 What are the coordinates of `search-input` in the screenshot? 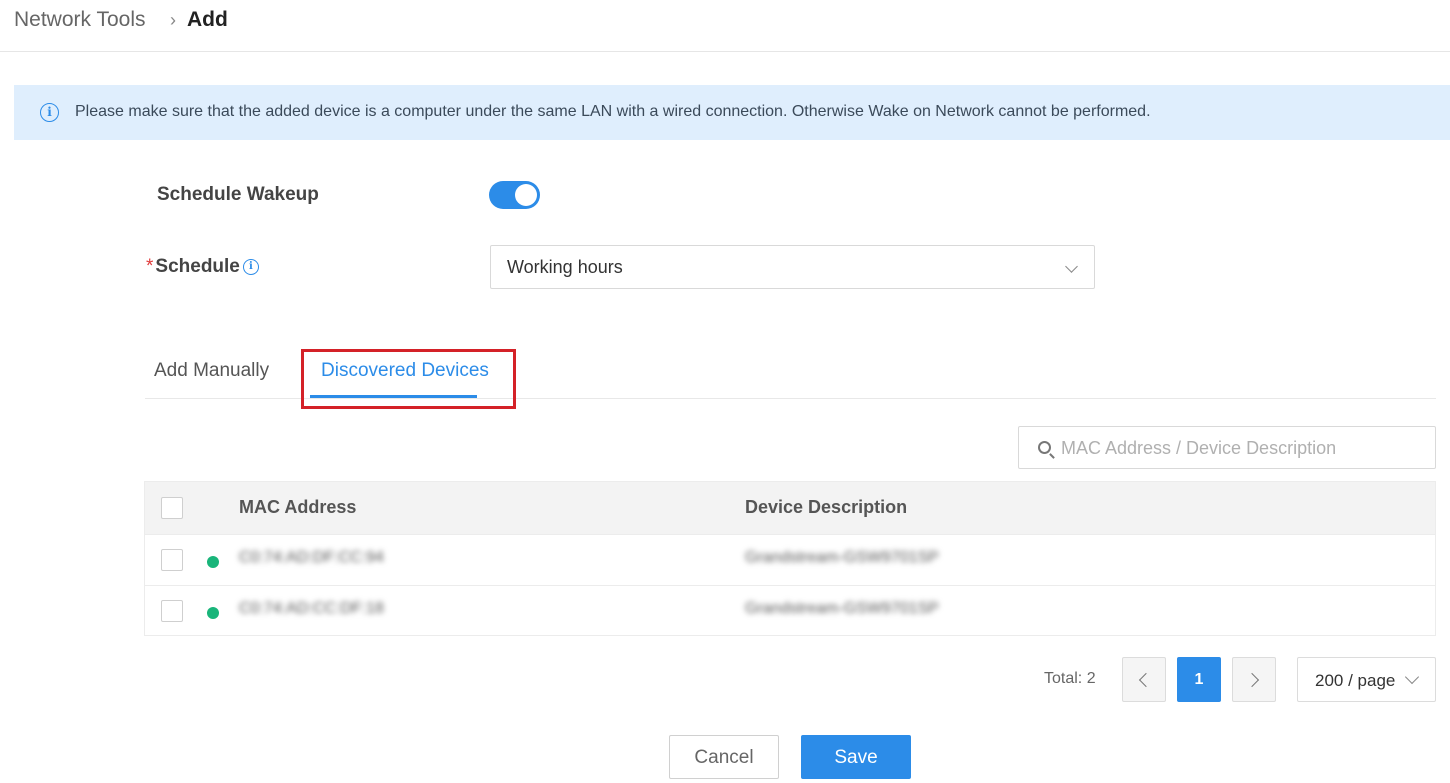 It's located at (1241, 448).